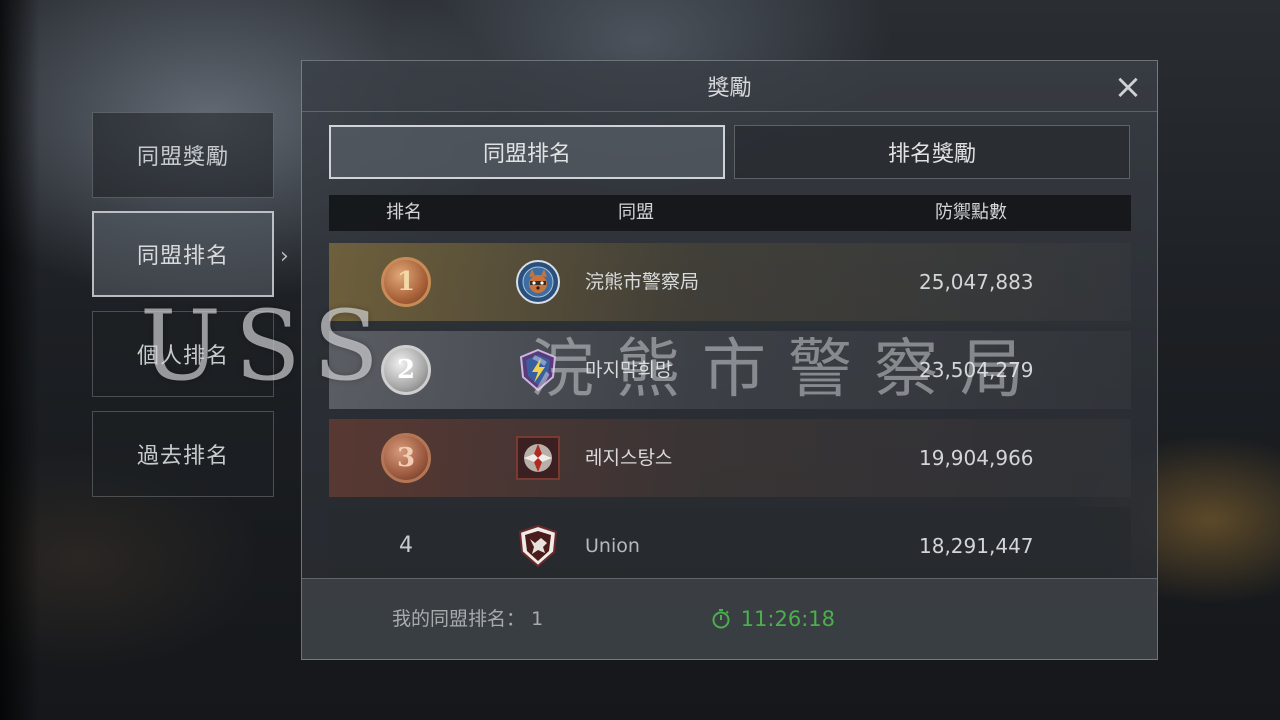 The height and width of the screenshot is (720, 1280). I want to click on table-row: 1 浣熊市警察局 25,047,883, so click(730, 282).